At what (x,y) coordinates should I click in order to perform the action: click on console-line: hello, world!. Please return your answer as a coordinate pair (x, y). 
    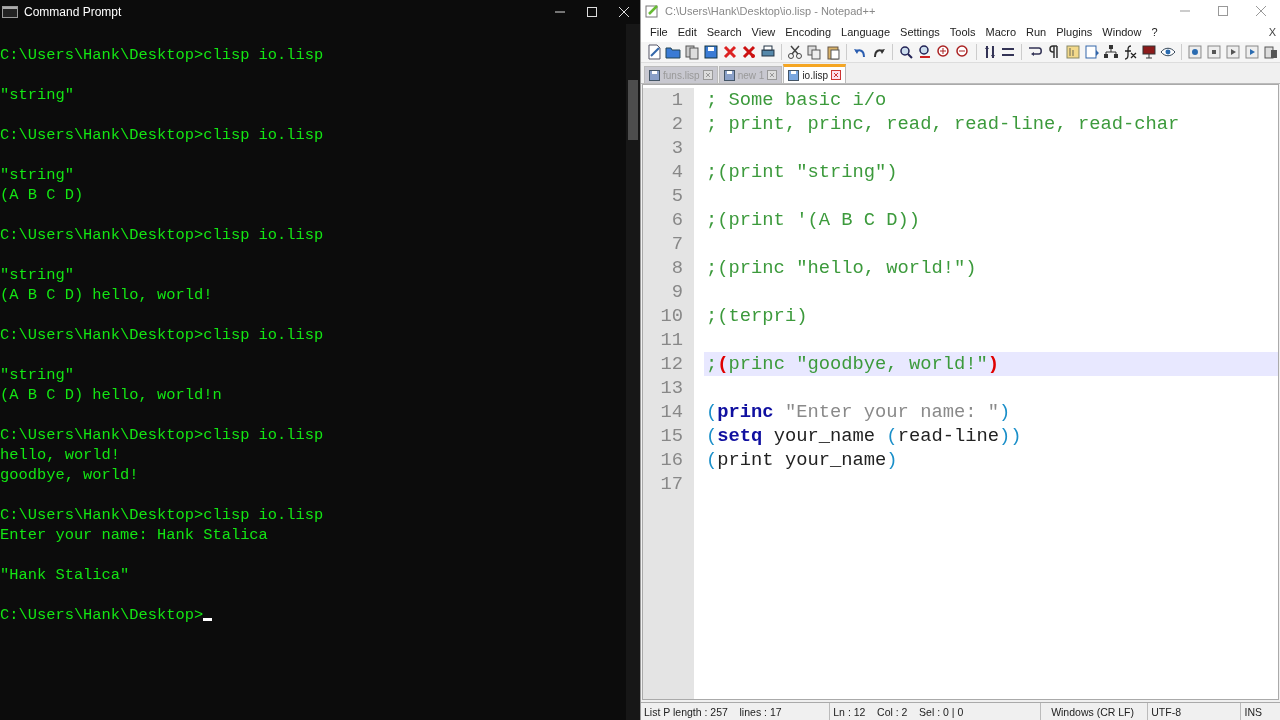
    Looking at the image, I should click on (60, 455).